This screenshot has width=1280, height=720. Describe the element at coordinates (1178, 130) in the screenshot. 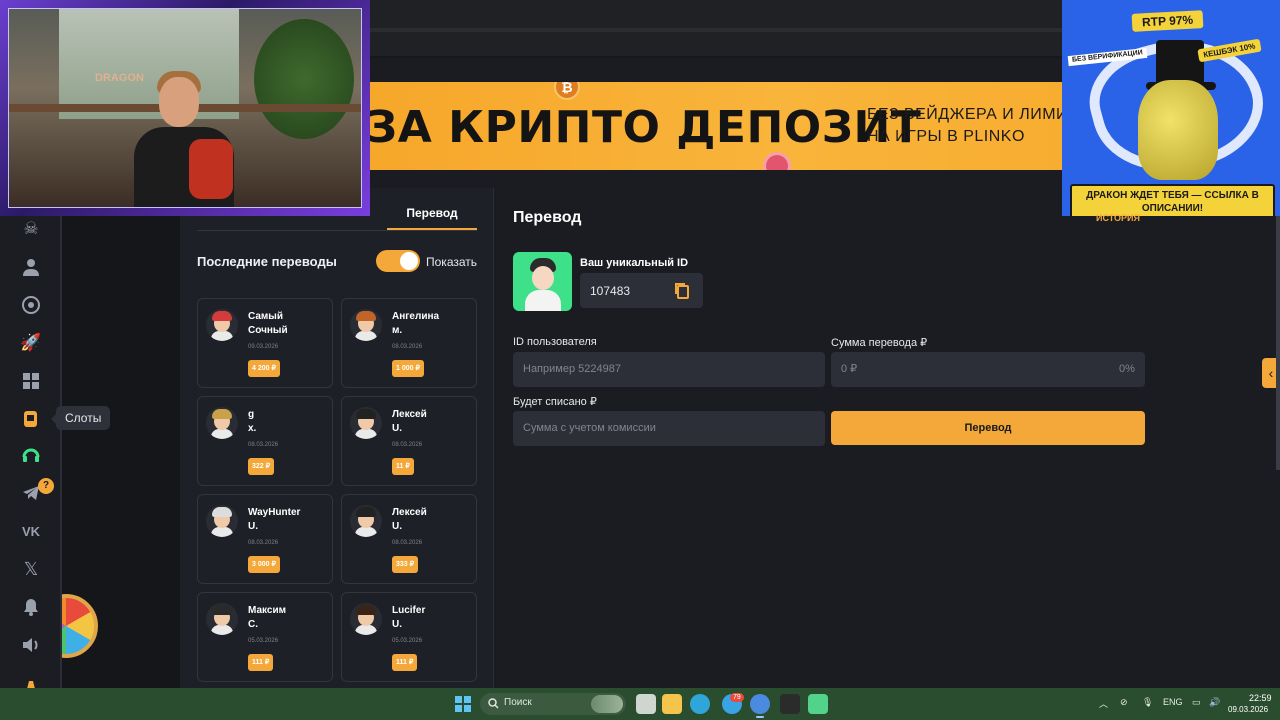

I see `dragon-mascot` at that location.